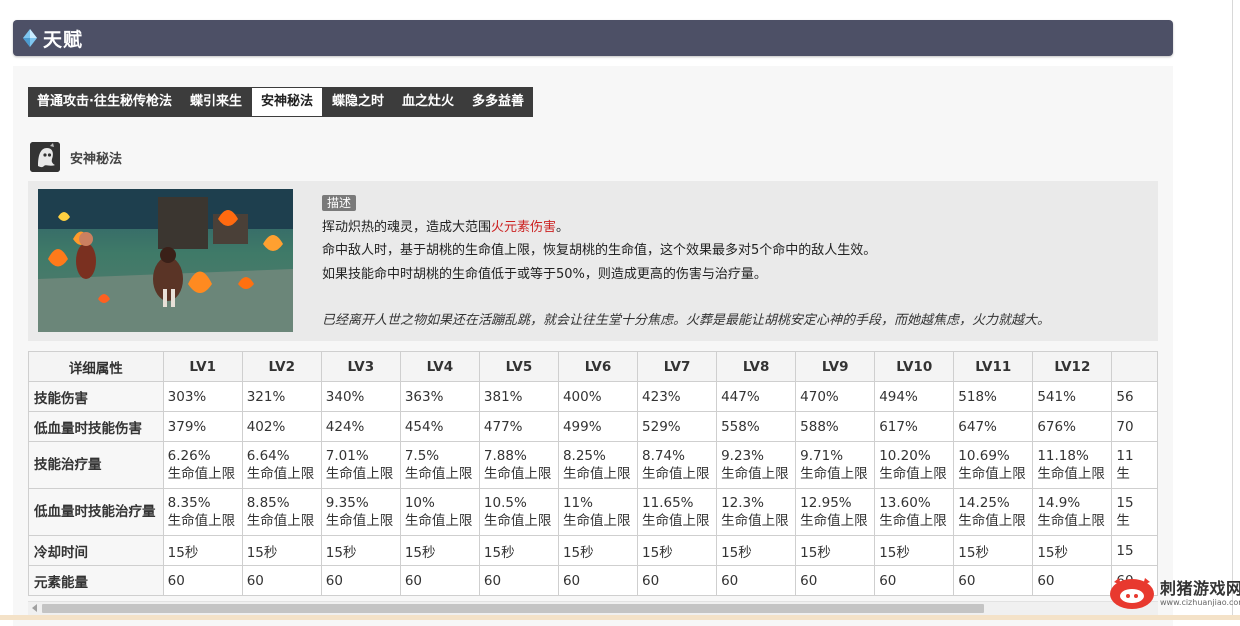  What do you see at coordinates (503, 396) in the screenshot?
I see `cell-value: 381%` at bounding box center [503, 396].